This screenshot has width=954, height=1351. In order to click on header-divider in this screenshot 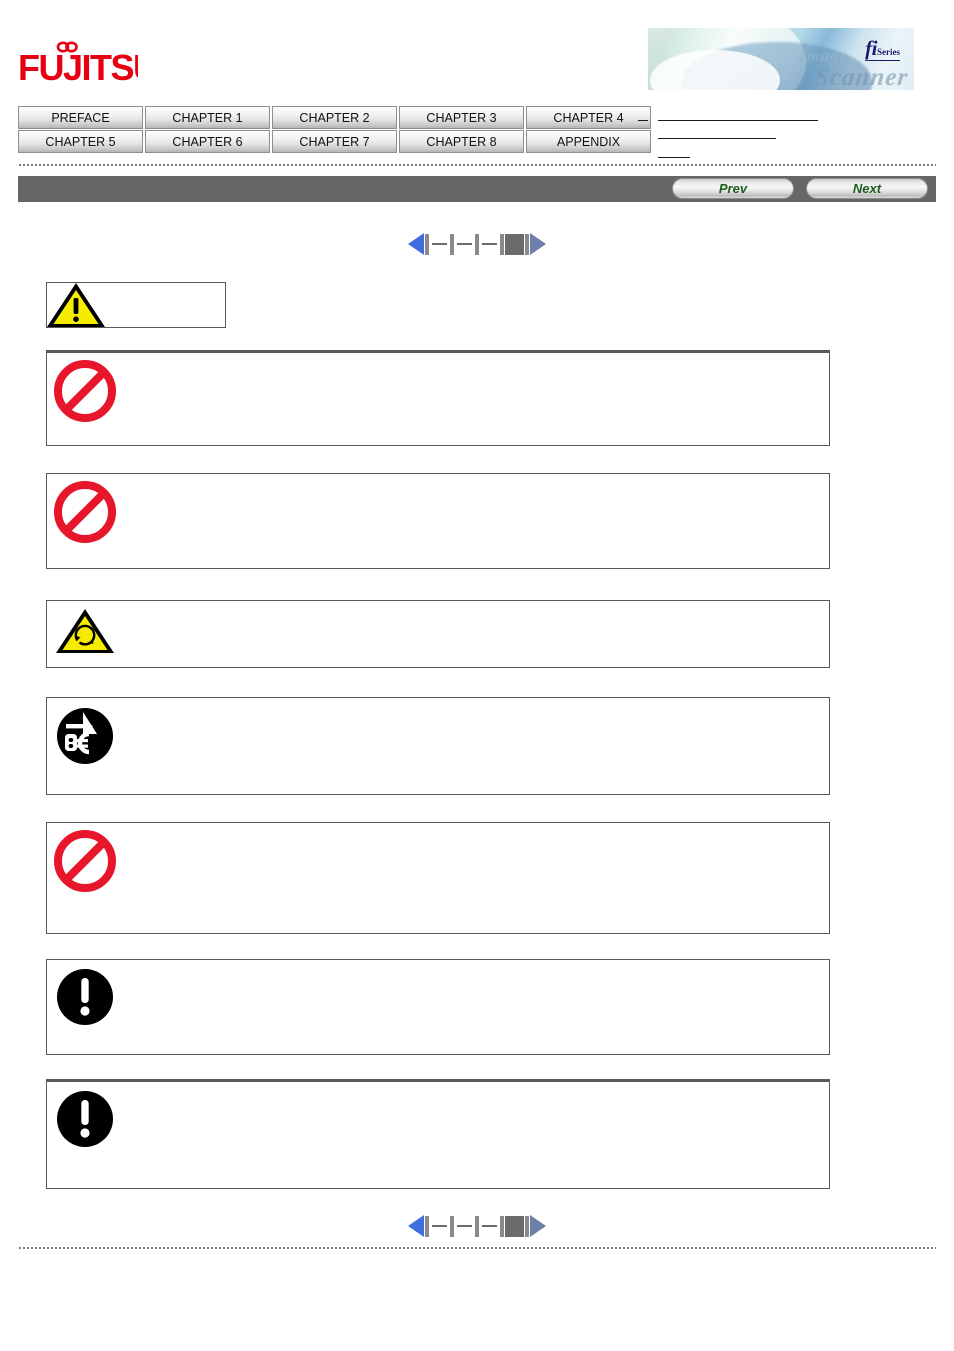, I will do `click(477, 165)`.